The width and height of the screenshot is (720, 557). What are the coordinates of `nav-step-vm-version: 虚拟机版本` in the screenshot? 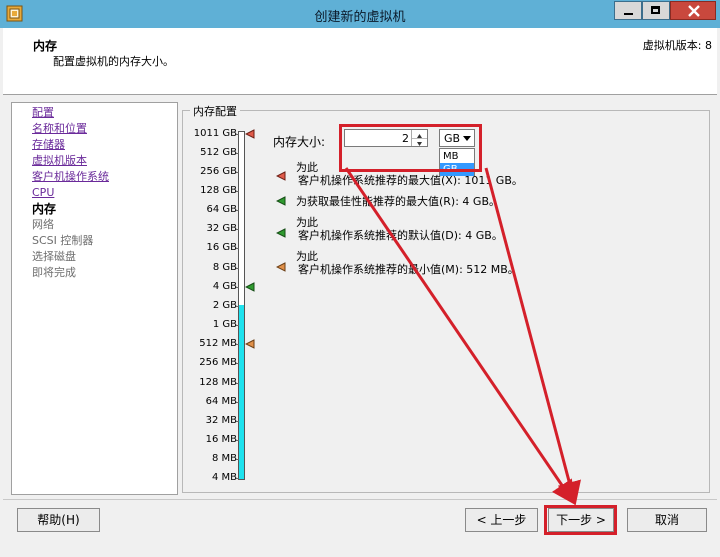 It's located at (59, 161).